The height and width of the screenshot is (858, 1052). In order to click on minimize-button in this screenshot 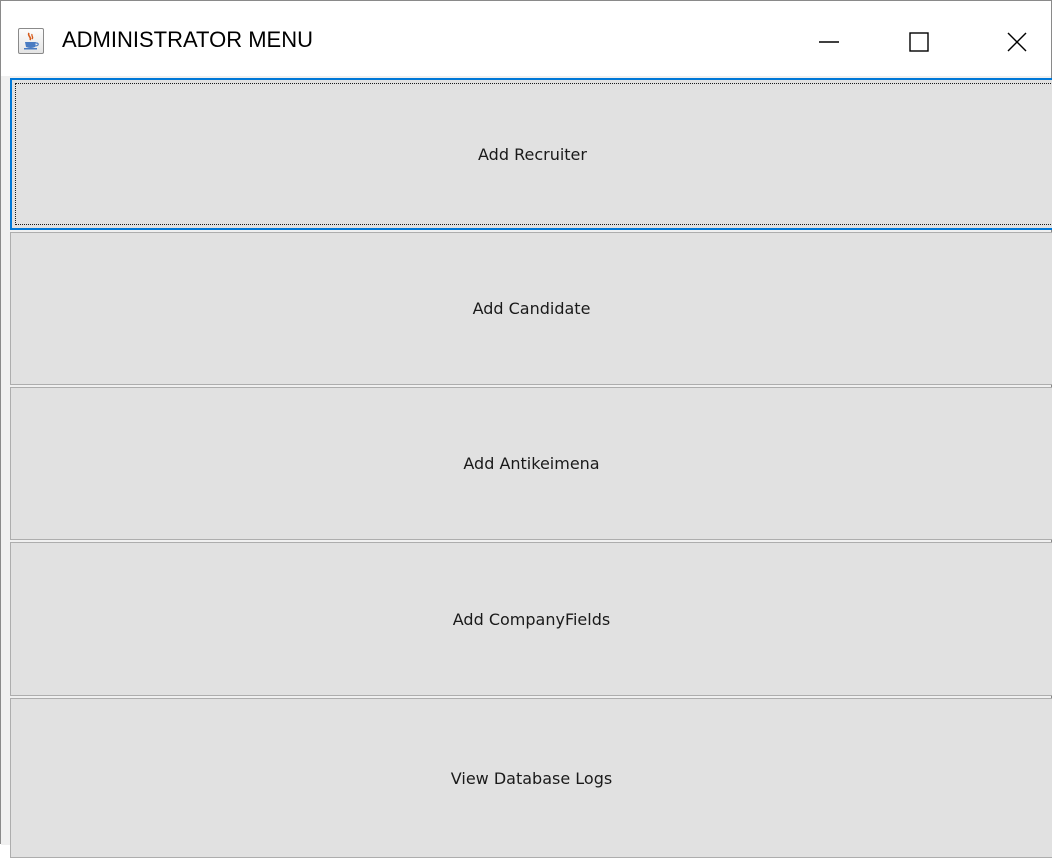, I will do `click(829, 42)`.